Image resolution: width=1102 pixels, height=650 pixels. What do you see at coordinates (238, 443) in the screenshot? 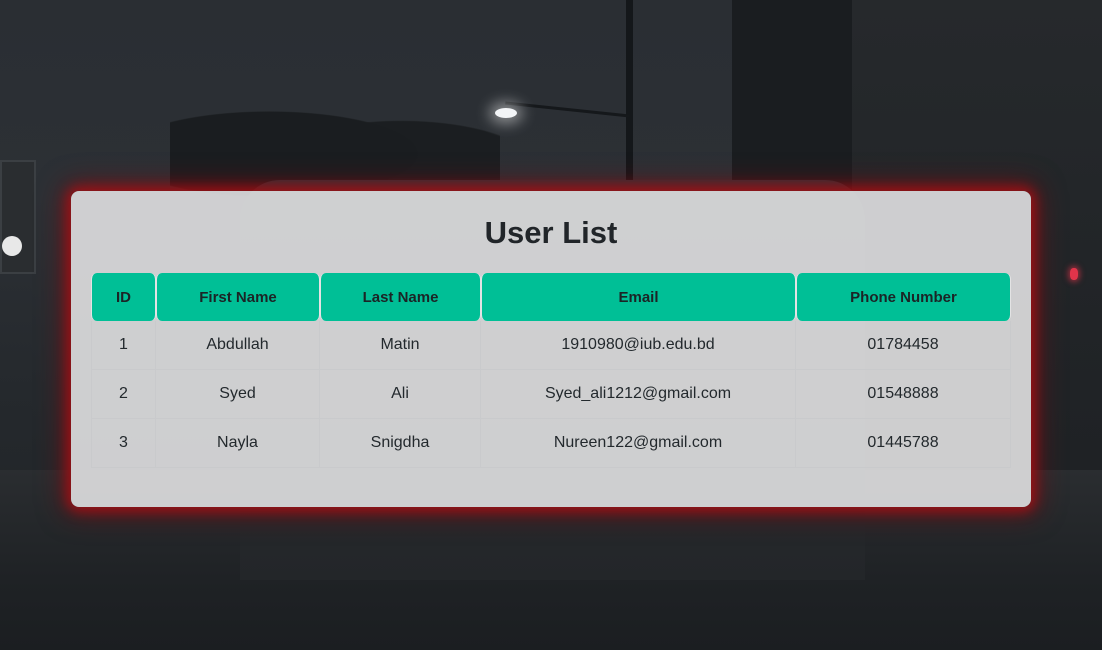
I see `cell-first-name: Nayla` at bounding box center [238, 443].